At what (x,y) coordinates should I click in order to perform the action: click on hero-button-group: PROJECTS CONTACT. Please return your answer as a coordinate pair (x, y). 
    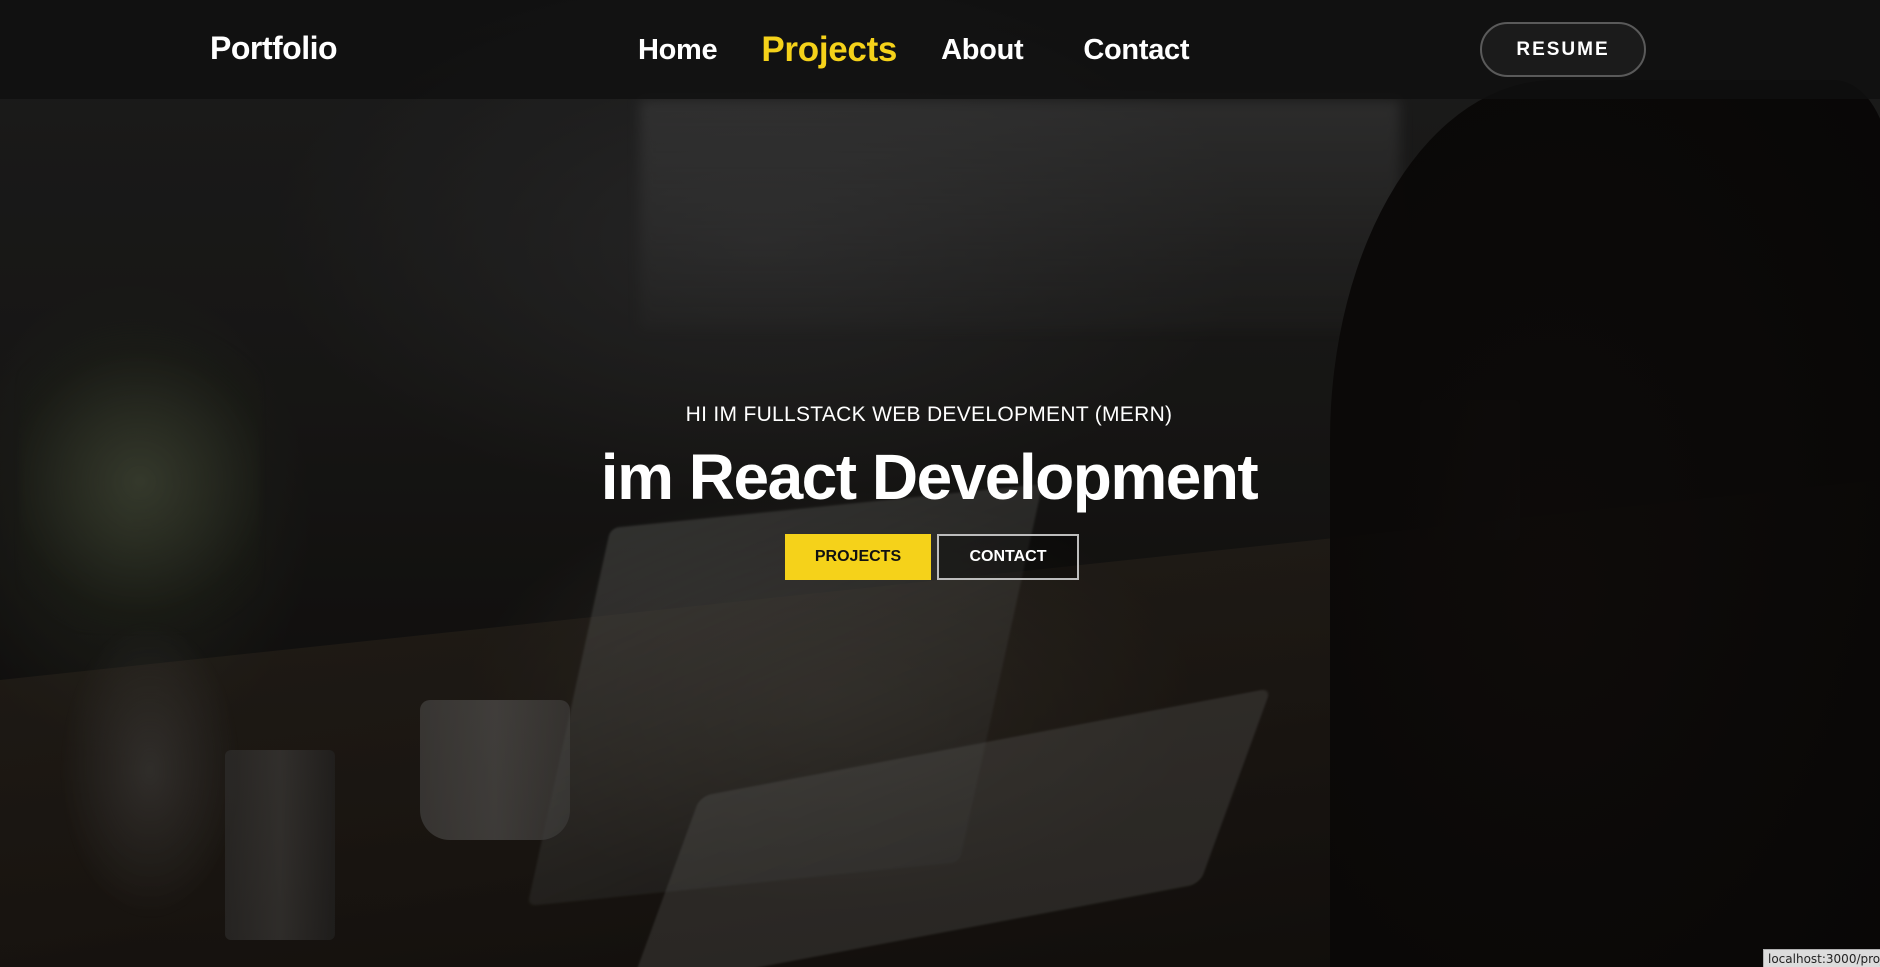
    Looking at the image, I should click on (932, 557).